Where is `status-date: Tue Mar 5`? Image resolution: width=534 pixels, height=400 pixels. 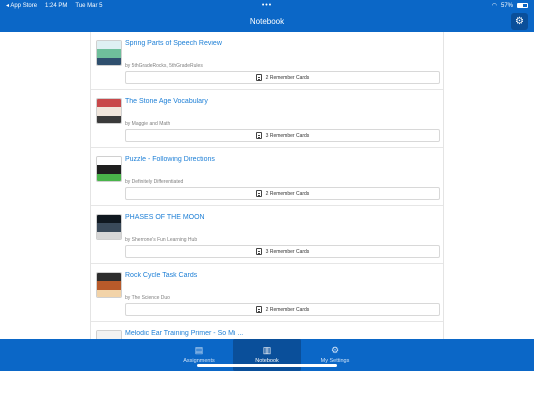
status-date: Tue Mar 5 is located at coordinates (89, 5).